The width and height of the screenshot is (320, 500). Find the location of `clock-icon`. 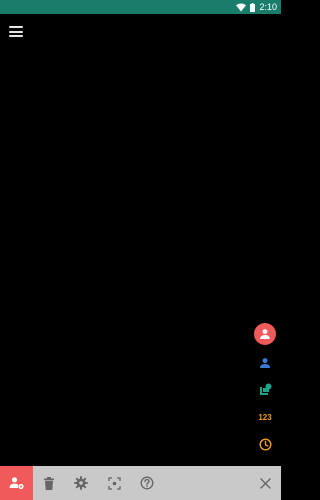

clock-icon is located at coordinates (265, 444).